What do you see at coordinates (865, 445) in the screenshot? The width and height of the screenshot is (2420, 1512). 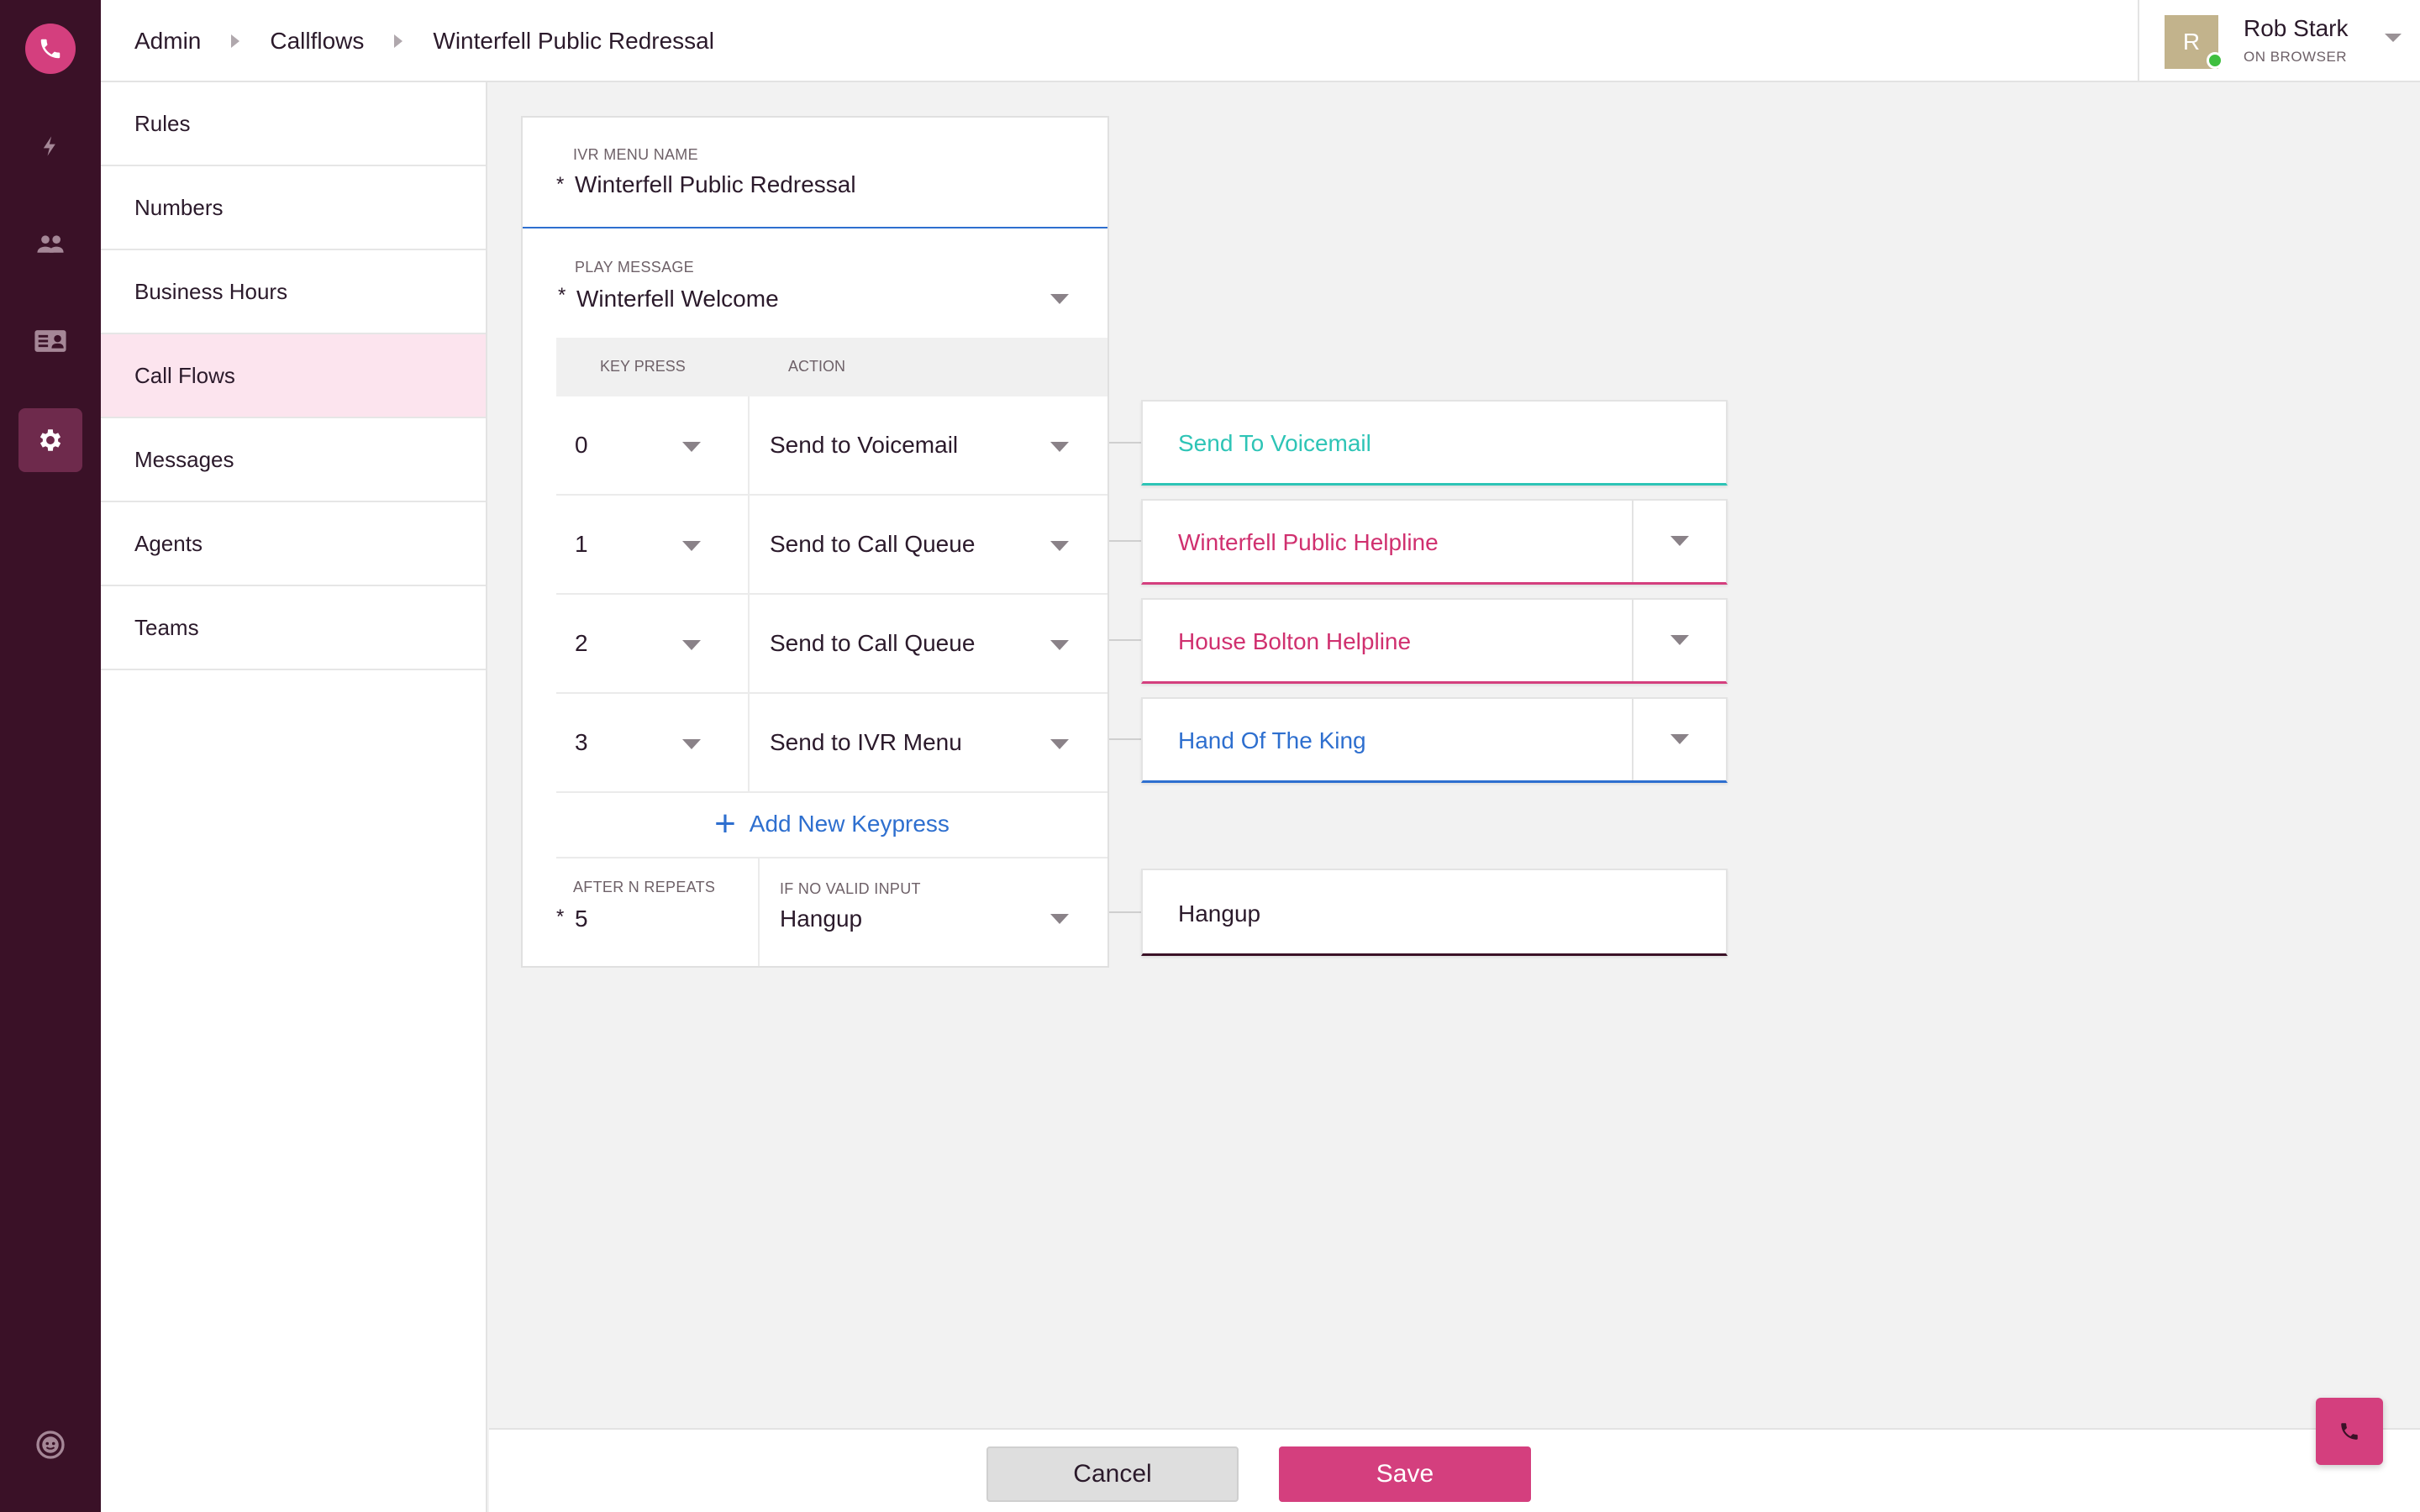 I see `action-value: Send to Voicemail` at bounding box center [865, 445].